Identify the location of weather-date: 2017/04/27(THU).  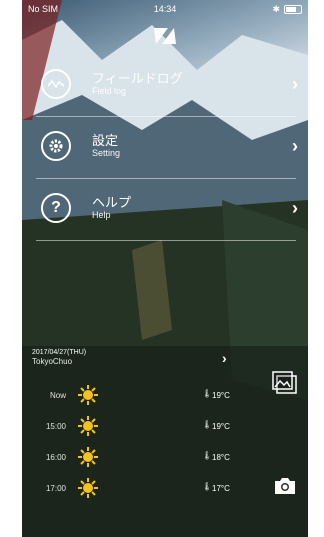
(59, 352).